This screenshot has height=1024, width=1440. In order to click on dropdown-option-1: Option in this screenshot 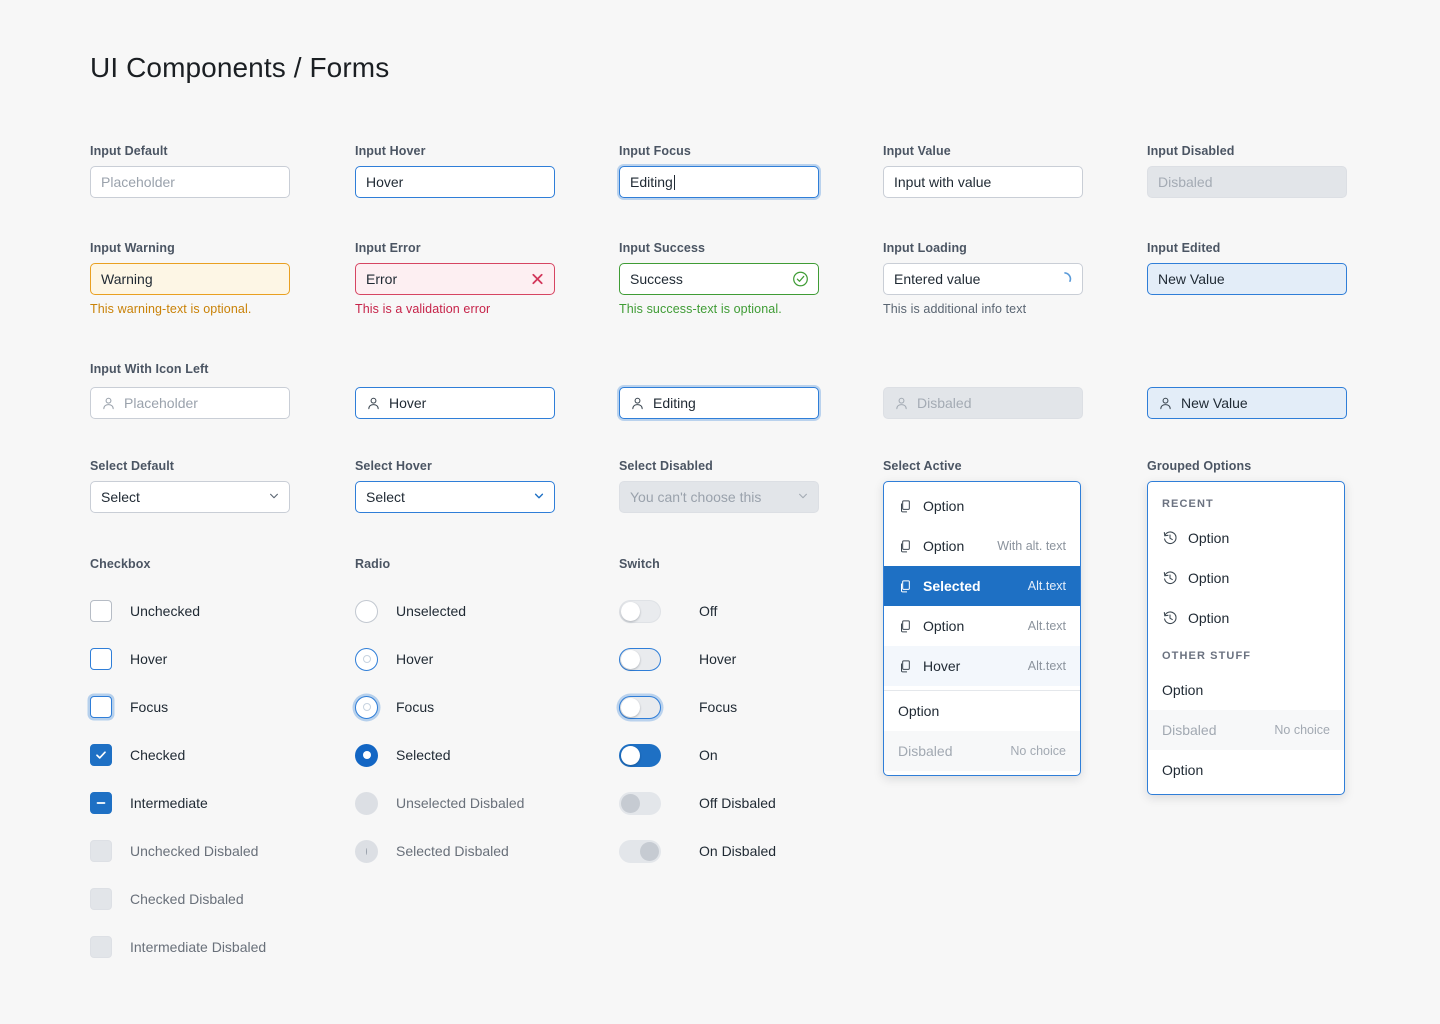, I will do `click(982, 506)`.